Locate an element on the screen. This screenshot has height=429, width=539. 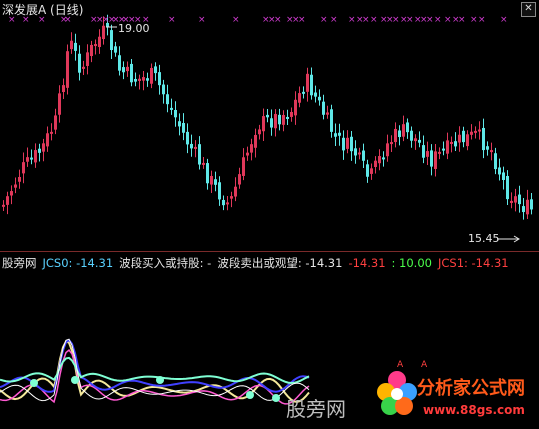
site-logo: 分析家公式网 www.88gs.com is located at coordinates (456, 397).